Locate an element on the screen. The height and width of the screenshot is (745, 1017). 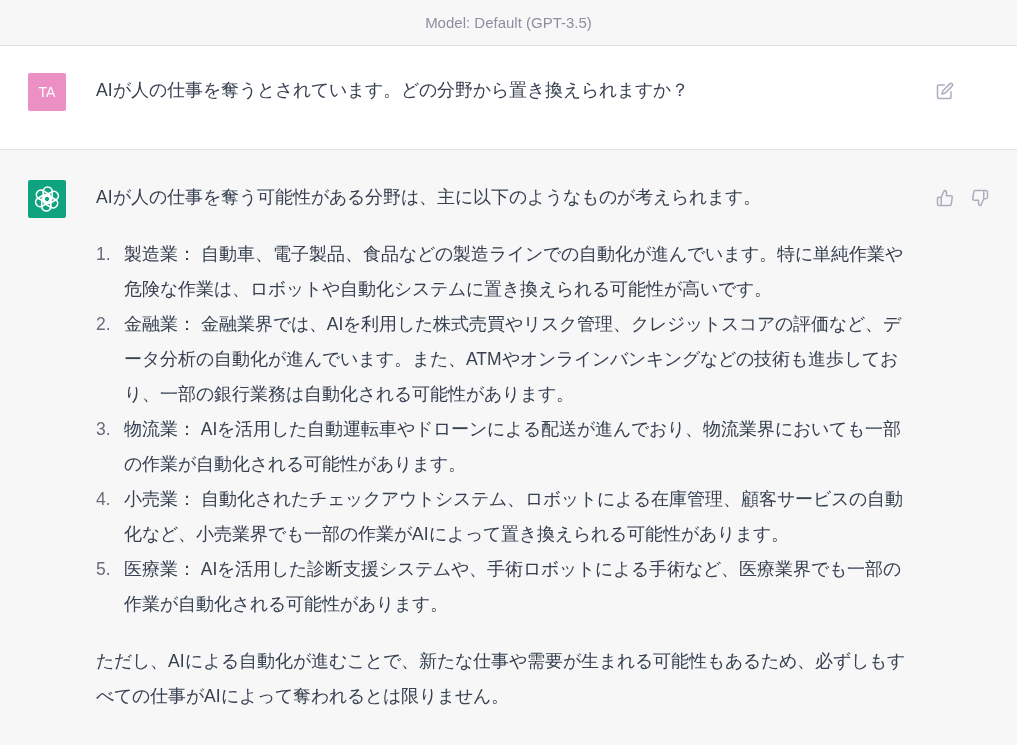
list-item-text: 金融業： 金融業界では、AIを利用した株式売買やリスク管理、クレジットスコアの評価など、データ分析の自動化が進んでいます。また、ATMやオンラインバンキングなどの技術も進歩しており、一部の銀行業務は自動化される可能性があります。 is located at coordinates (513, 359).